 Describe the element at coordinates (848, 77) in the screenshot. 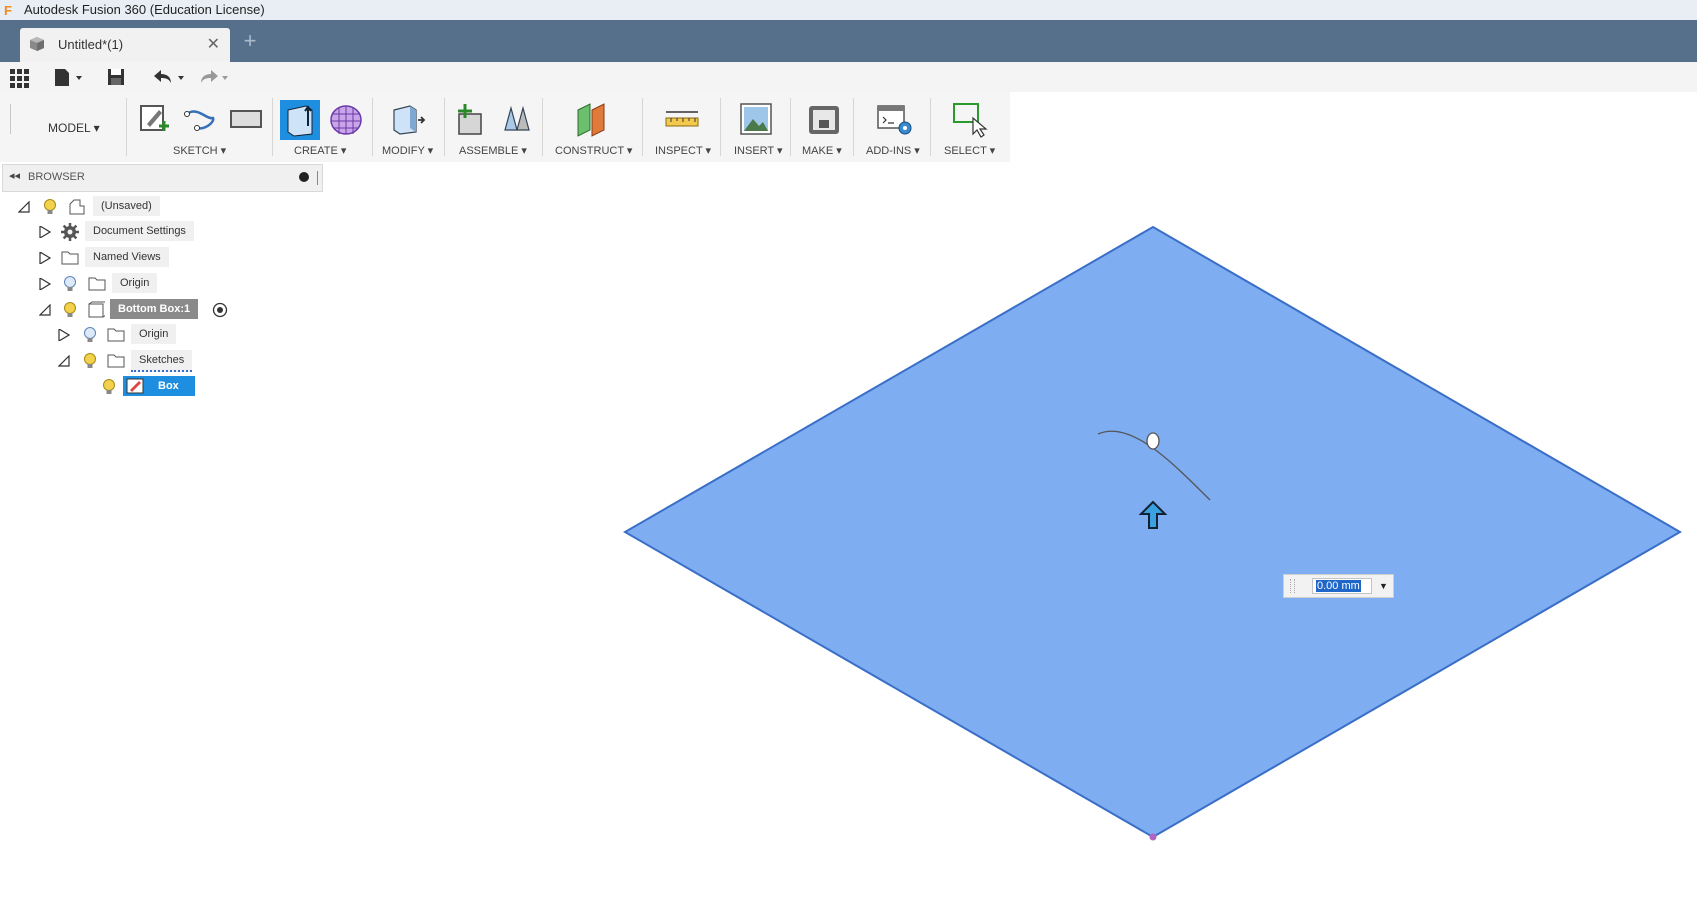

I see `quick-access-toolbar` at that location.